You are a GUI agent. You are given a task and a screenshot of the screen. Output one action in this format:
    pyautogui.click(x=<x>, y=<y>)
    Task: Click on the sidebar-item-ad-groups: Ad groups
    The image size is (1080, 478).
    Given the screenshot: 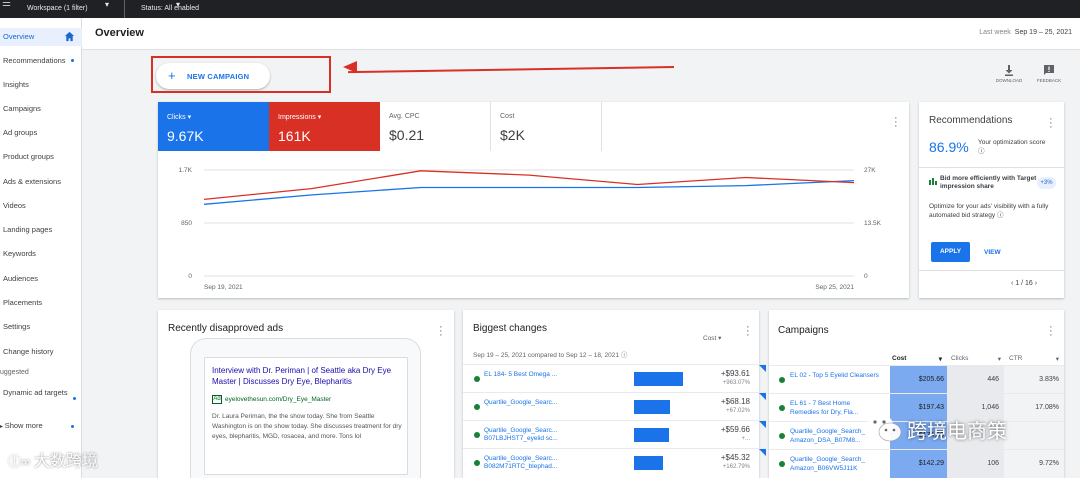 What is the action you would take?
    pyautogui.click(x=41, y=133)
    